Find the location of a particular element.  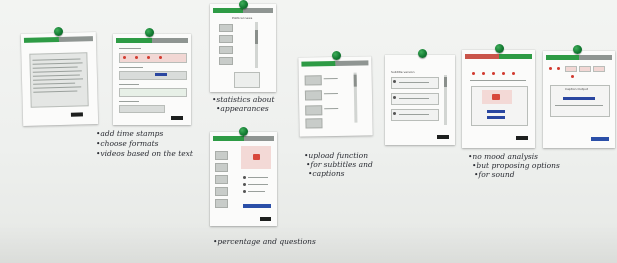

card-title: Subtitle version is located at coordinates (403, 72).